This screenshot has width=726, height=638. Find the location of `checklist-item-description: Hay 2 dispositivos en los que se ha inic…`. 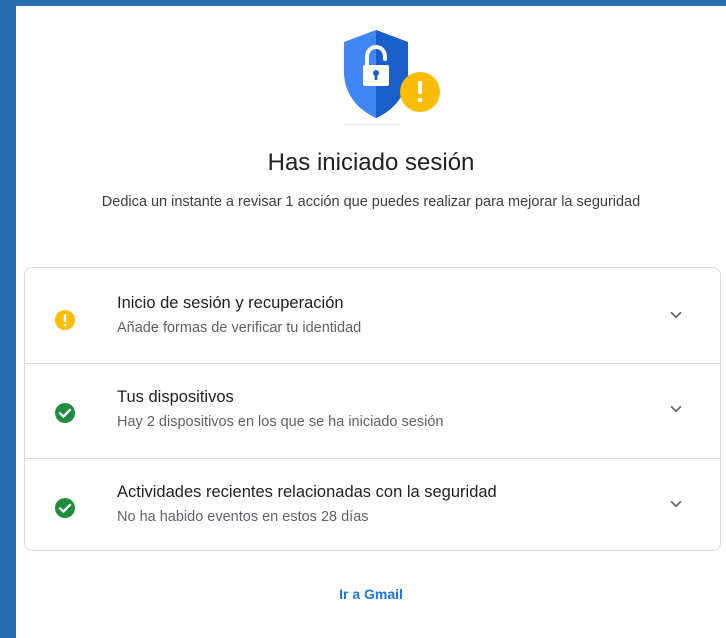

checklist-item-description: Hay 2 dispositivos en los que se ha inic… is located at coordinates (280, 422).